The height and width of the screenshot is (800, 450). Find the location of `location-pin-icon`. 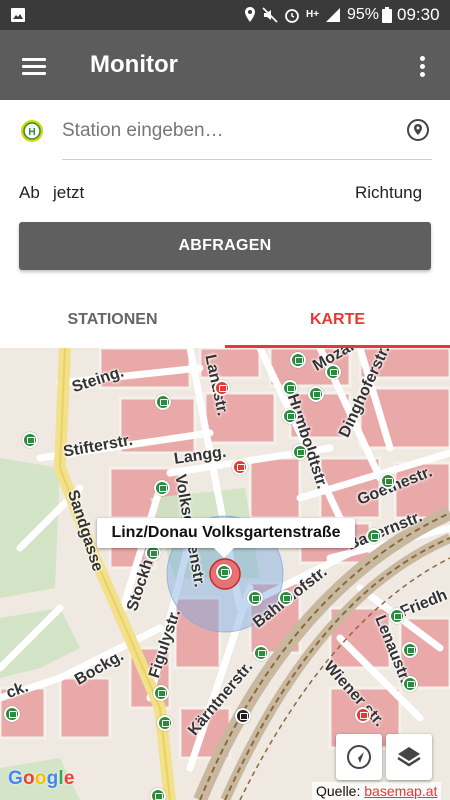

location-pin-icon is located at coordinates (418, 131).